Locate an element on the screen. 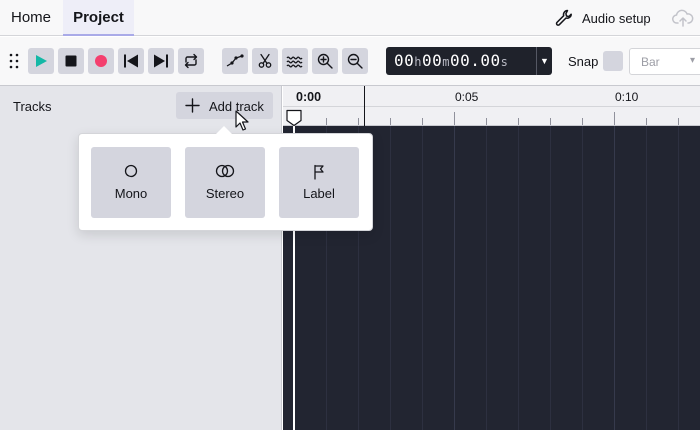  tracks-title: Tracks is located at coordinates (32, 106).